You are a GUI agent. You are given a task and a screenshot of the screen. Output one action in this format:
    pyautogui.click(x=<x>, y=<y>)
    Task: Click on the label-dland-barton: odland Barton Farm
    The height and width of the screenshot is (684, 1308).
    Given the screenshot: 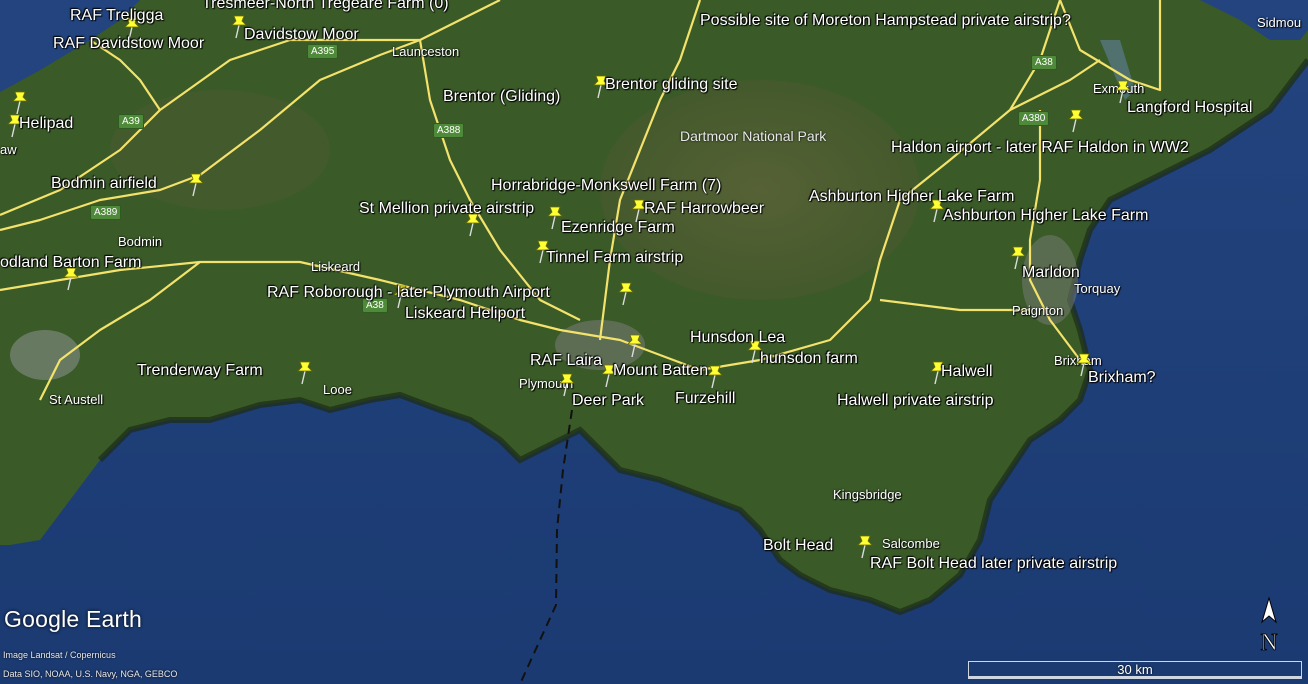 What is the action you would take?
    pyautogui.click(x=70, y=263)
    